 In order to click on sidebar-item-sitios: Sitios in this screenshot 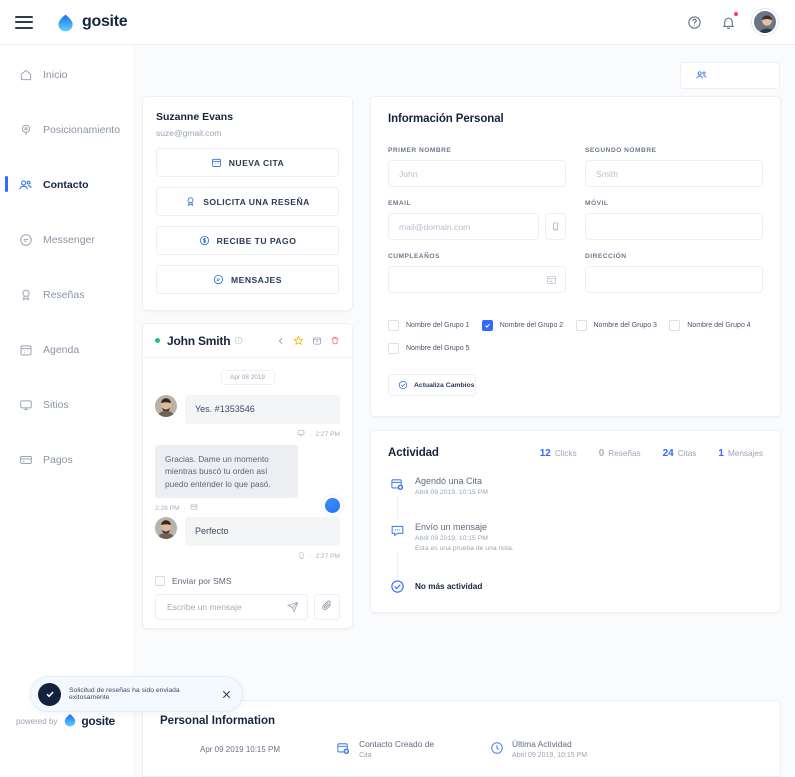, I will do `click(66, 405)`.